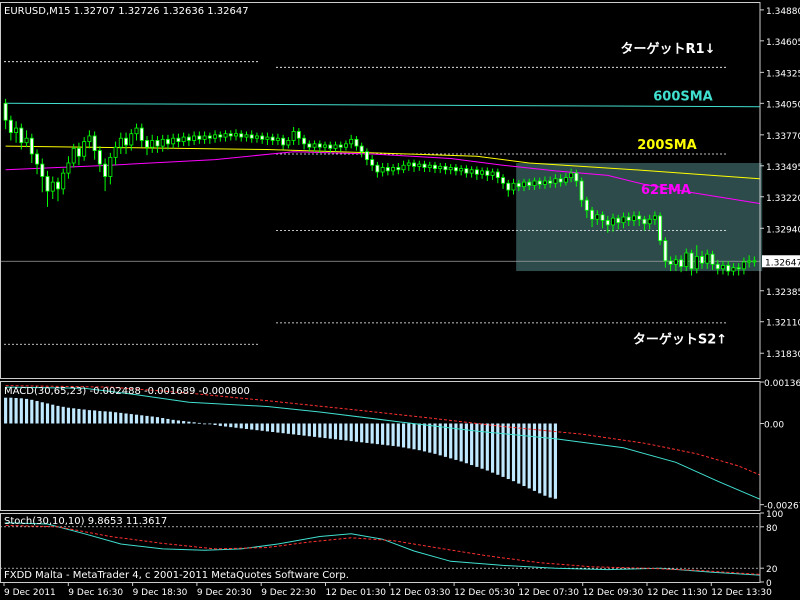 Image resolution: width=800 pixels, height=600 pixels. Describe the element at coordinates (782, 263) in the screenshot. I see `current-price-label: 1.32647` at that location.